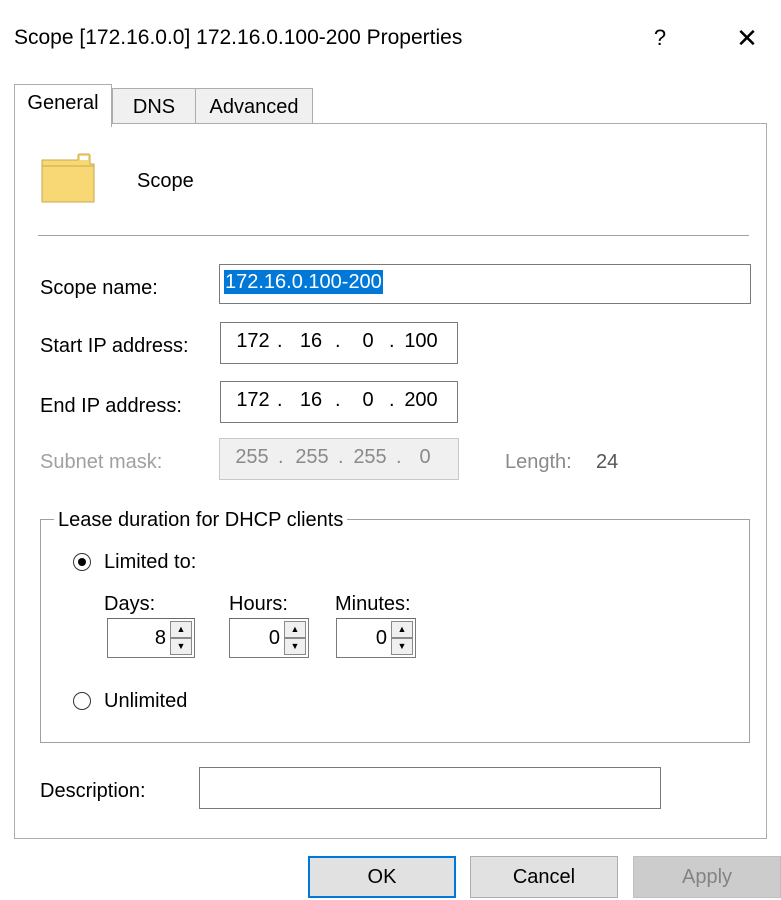  What do you see at coordinates (370, 457) in the screenshot?
I see `subnet-octet-3: 255` at bounding box center [370, 457].